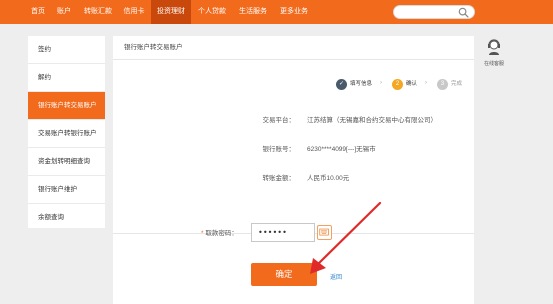 Image resolution: width=553 pixels, height=304 pixels. What do you see at coordinates (66, 218) in the screenshot?
I see `sidebar-item-balance-query: 余额查询` at bounding box center [66, 218].